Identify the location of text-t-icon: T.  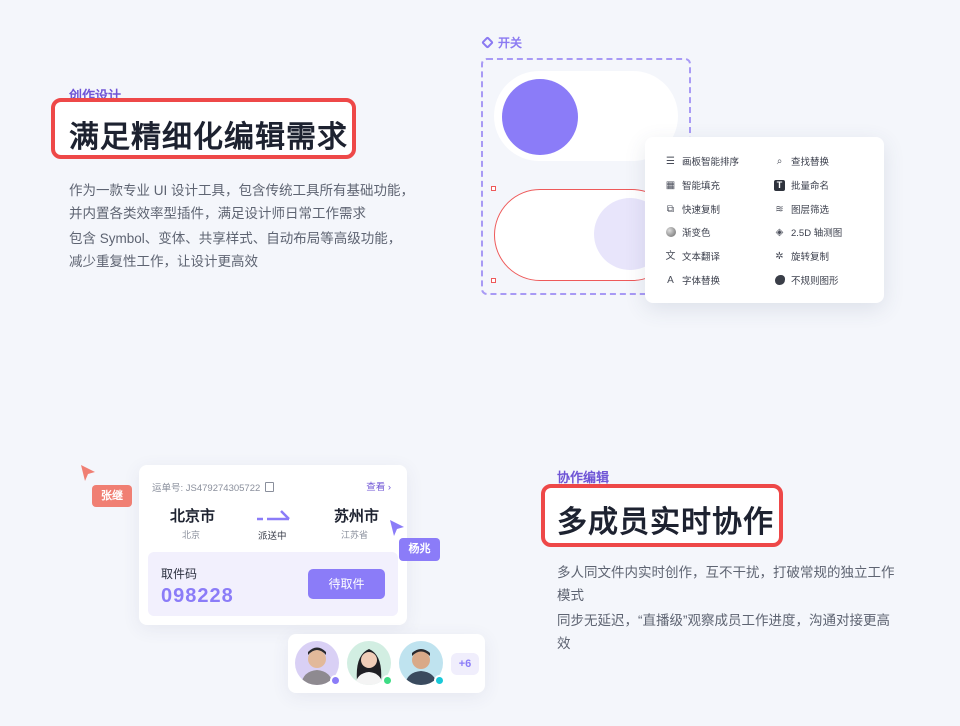
(779, 185).